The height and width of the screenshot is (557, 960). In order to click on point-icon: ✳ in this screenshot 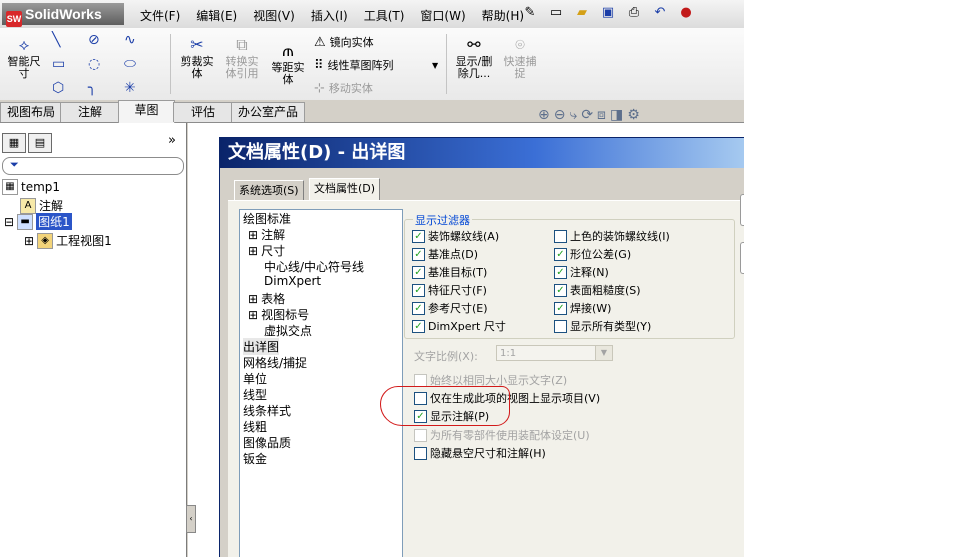, I will do `click(130, 88)`.